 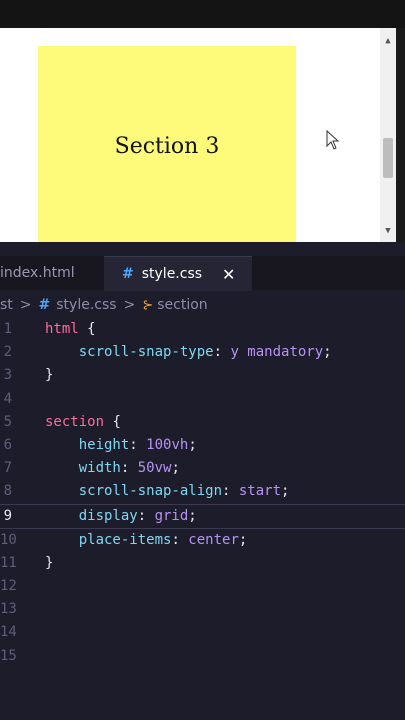 What do you see at coordinates (148, 305) in the screenshot?
I see `symbol-icon: ⊱` at bounding box center [148, 305].